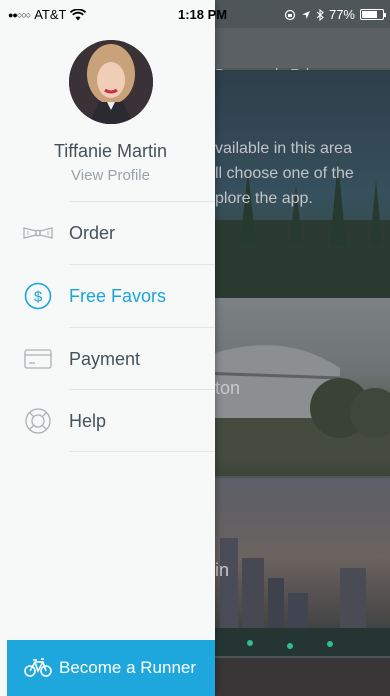 The width and height of the screenshot is (390, 696). Describe the element at coordinates (19, 14) in the screenshot. I see `signal-strength: ●●○○○` at that location.